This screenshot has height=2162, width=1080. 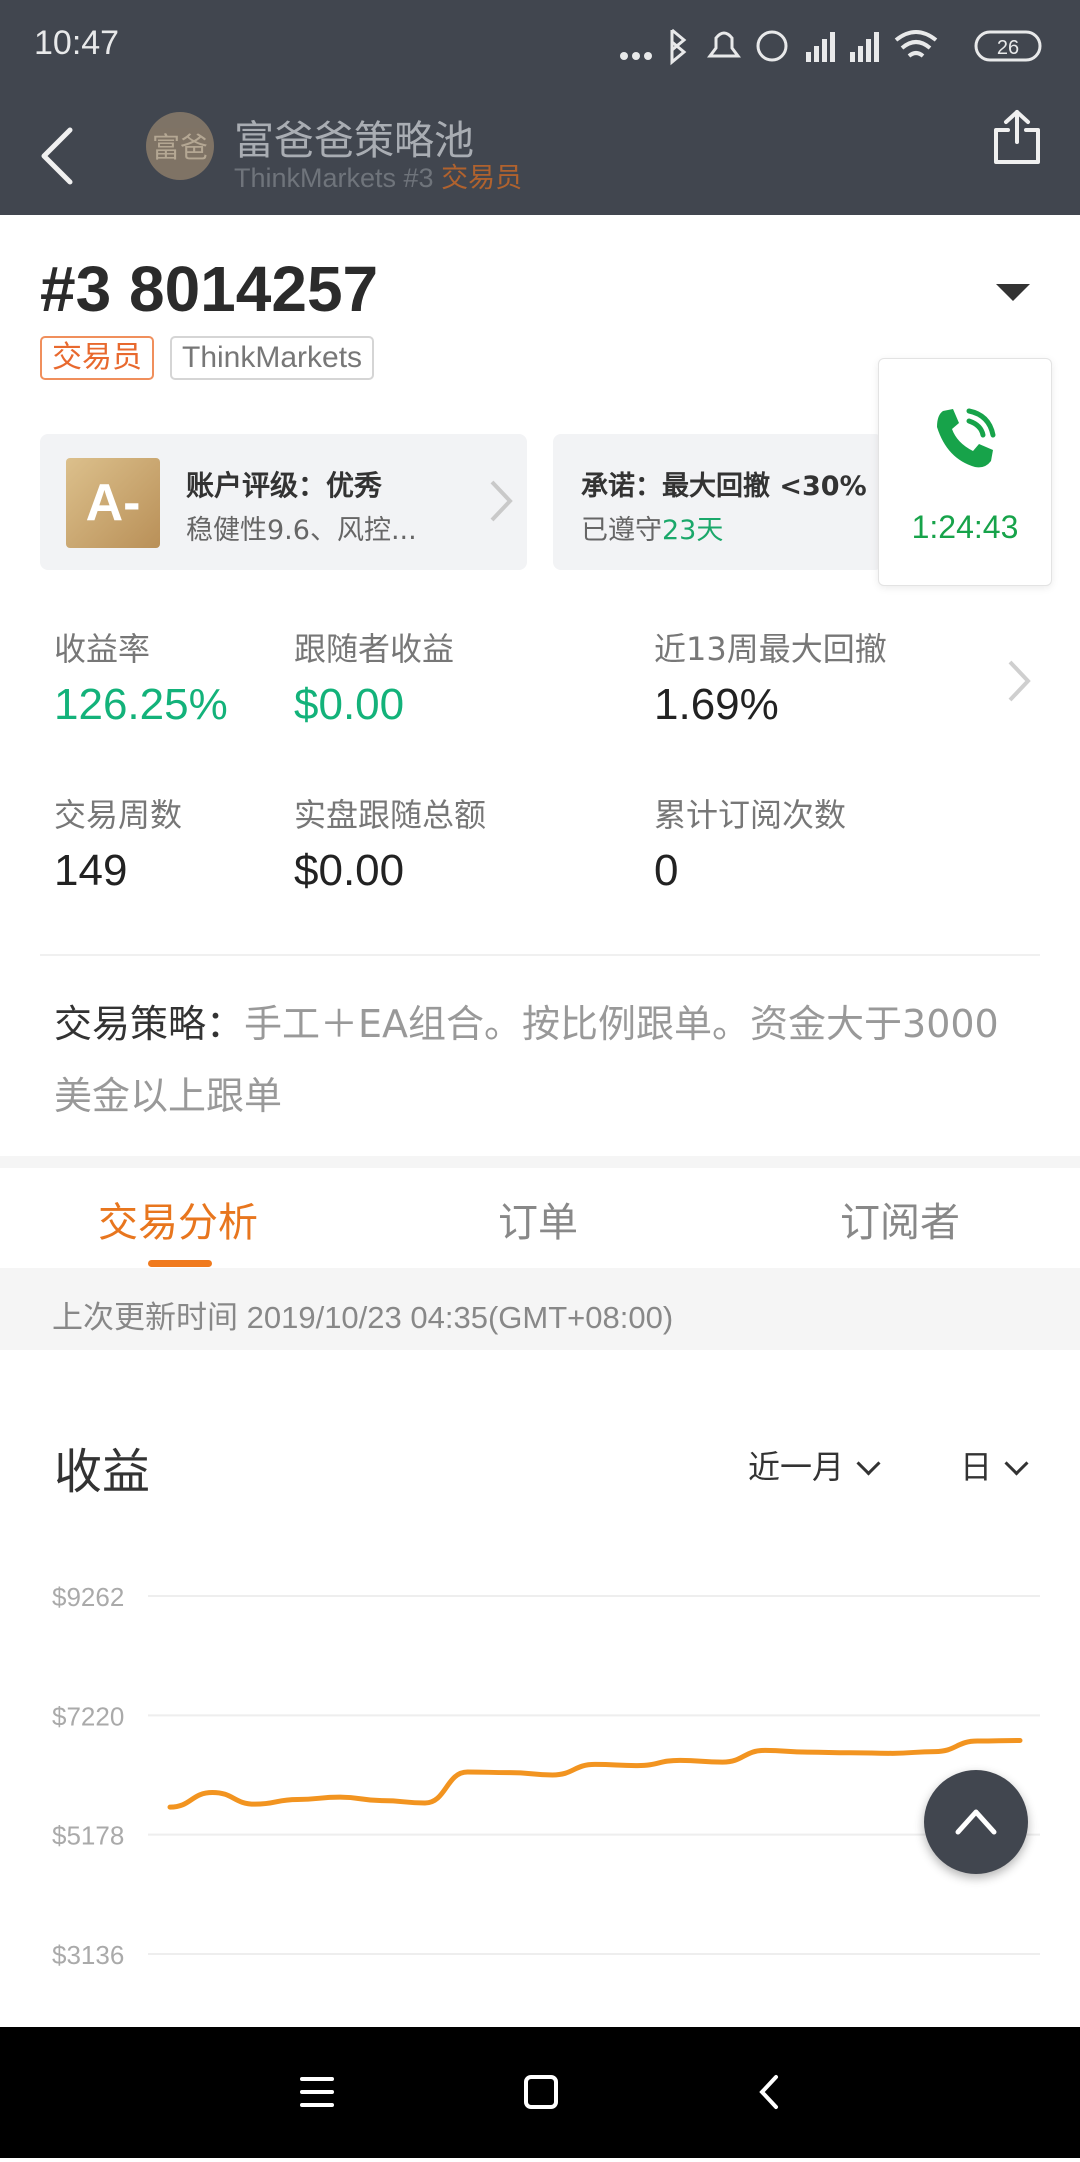 What do you see at coordinates (149, 1024) in the screenshot?
I see `strategy-lead: 交易策略：` at bounding box center [149, 1024].